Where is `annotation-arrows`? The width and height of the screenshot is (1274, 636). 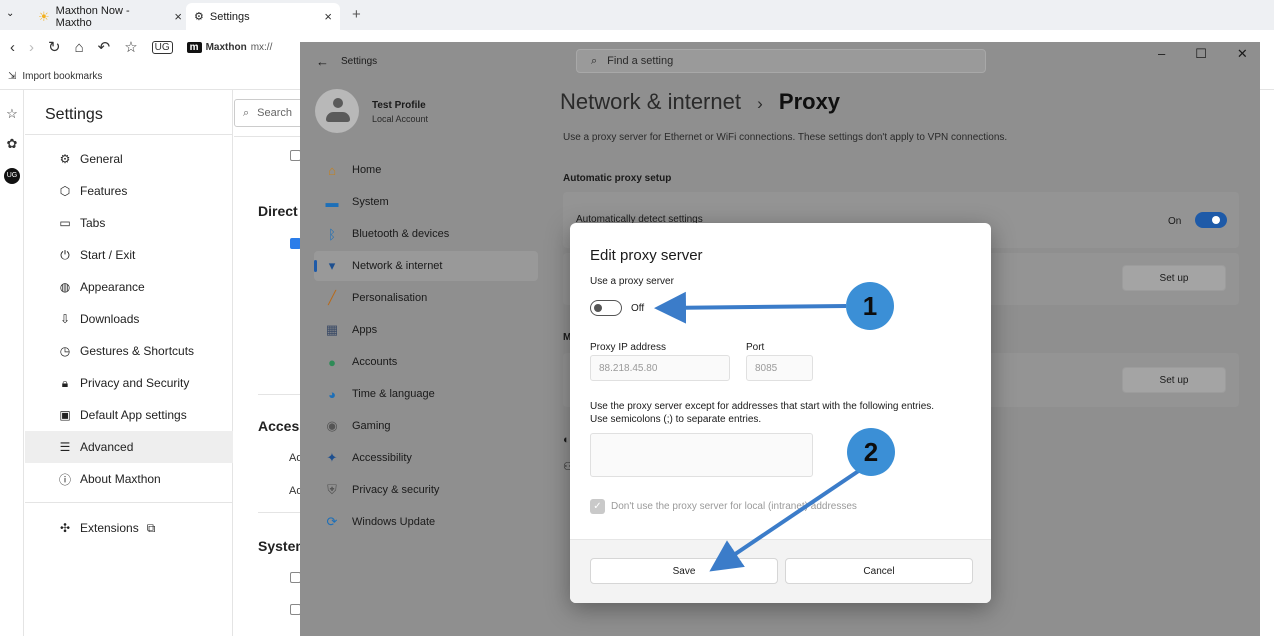 annotation-arrows is located at coordinates (758, 431).